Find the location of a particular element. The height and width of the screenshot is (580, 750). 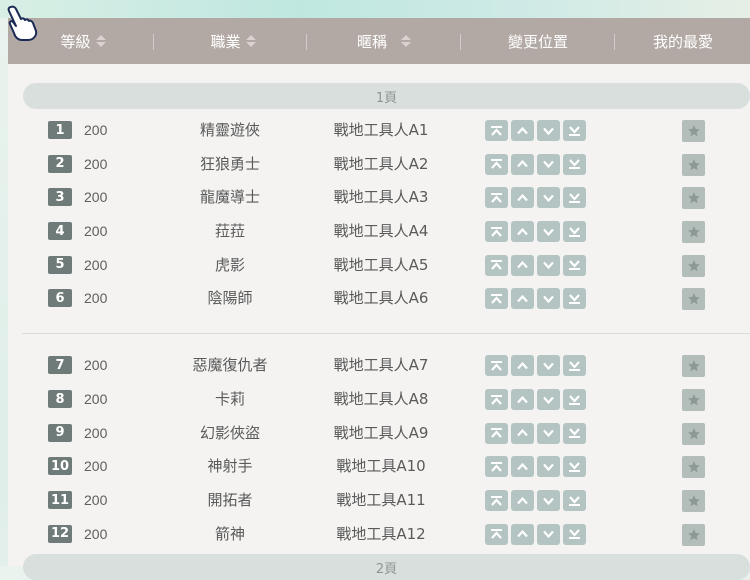

table-row: 3 200 龍魔導士 戰地工具人A3 is located at coordinates (379, 197).